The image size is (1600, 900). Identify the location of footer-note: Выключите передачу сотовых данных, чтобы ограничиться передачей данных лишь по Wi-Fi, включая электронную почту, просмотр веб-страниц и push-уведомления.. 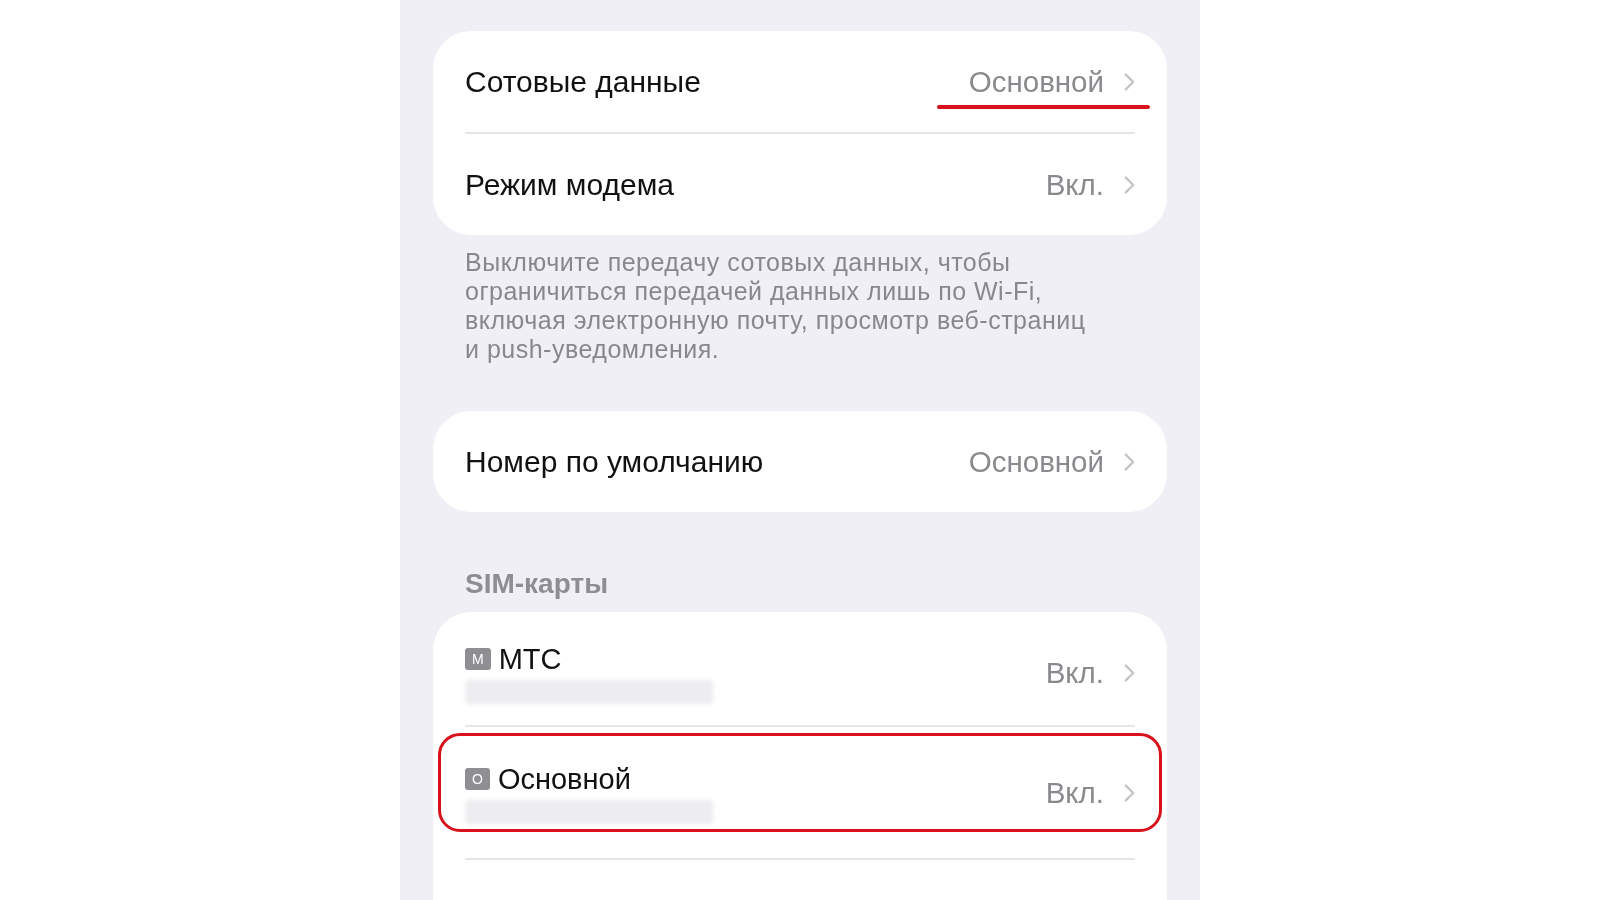
(775, 306).